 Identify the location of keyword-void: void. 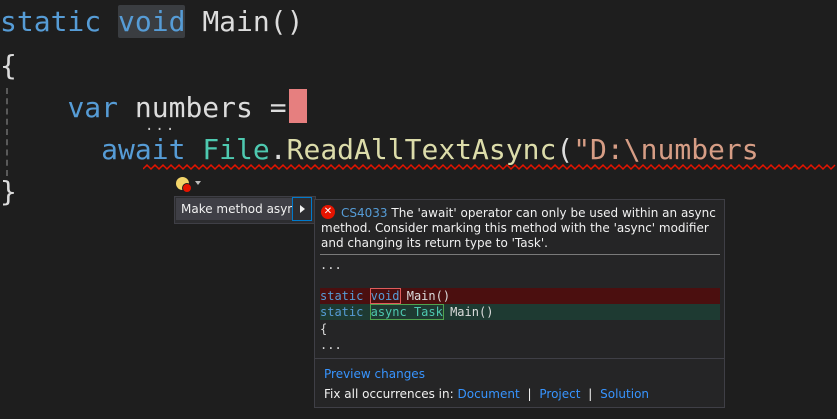
(152, 21).